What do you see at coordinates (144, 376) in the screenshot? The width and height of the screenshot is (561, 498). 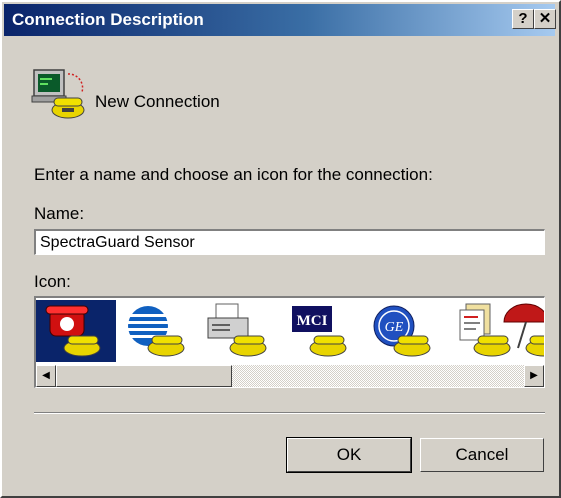 I see `scrollbar-thumb` at bounding box center [144, 376].